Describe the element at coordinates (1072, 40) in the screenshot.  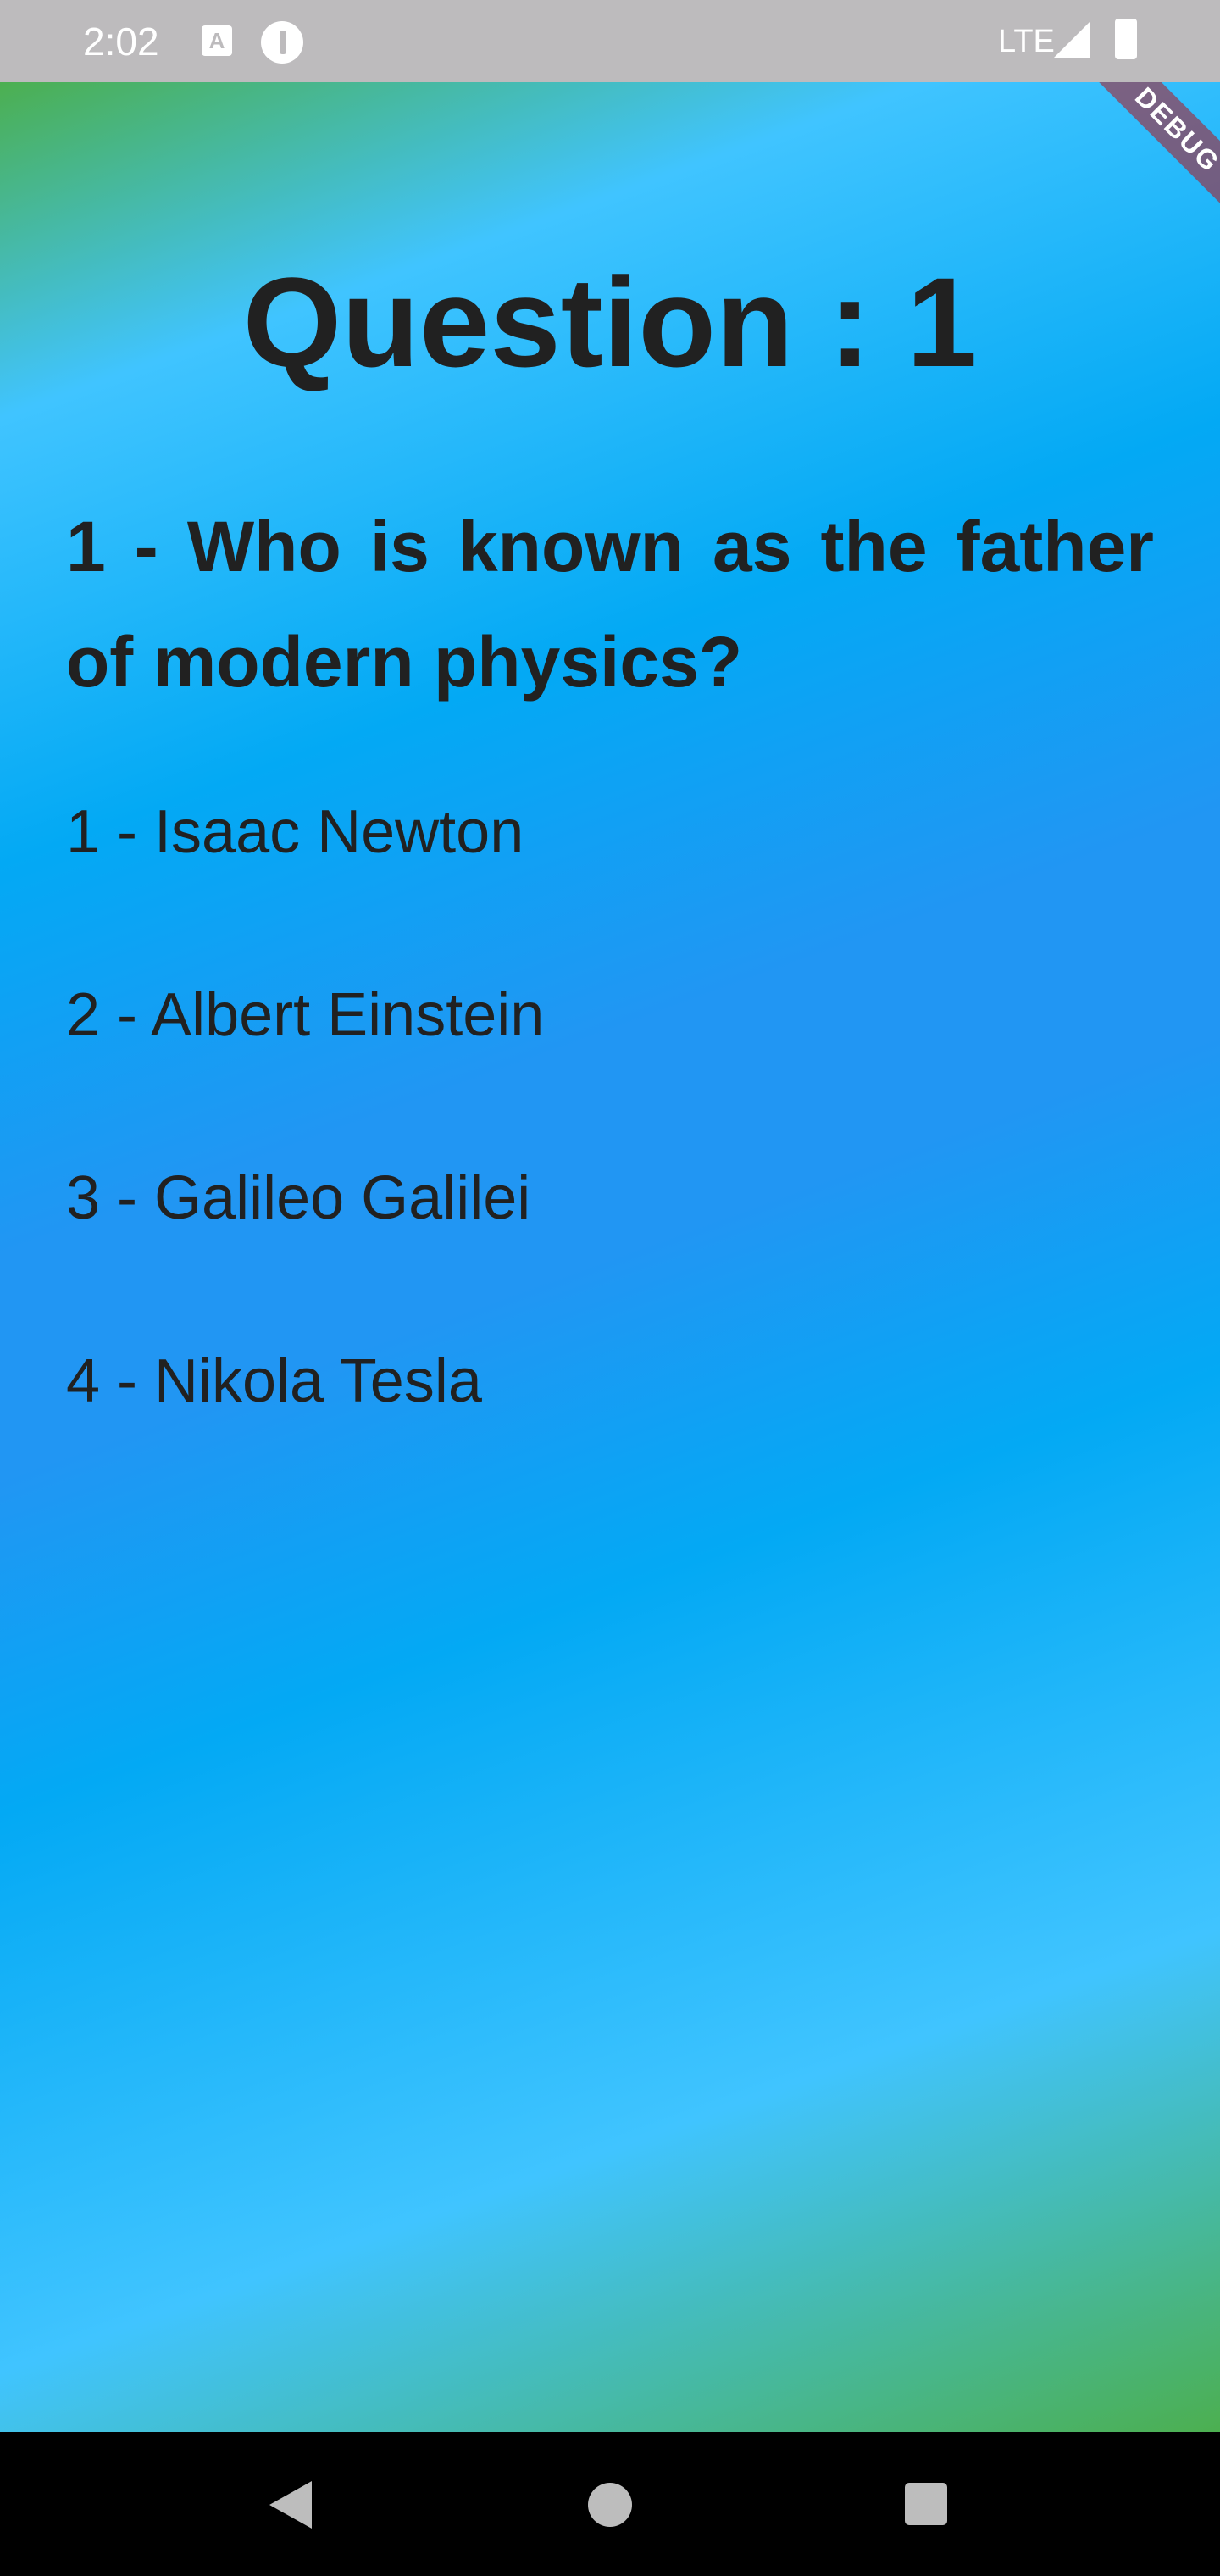
I see `signal-icon` at that location.